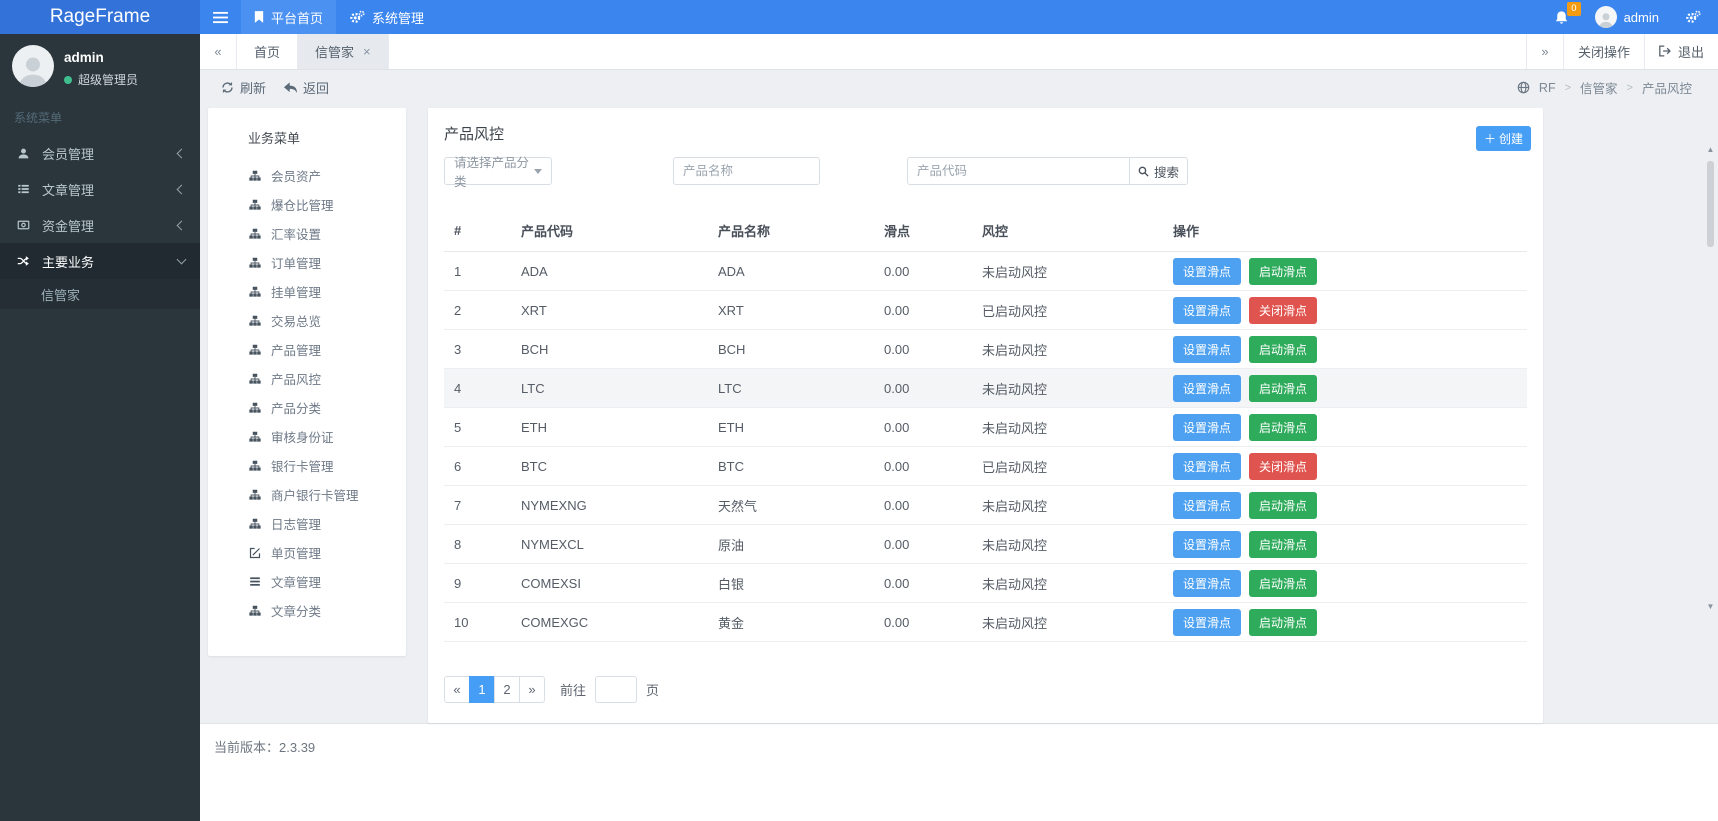  What do you see at coordinates (307, 204) in the screenshot?
I see `business-menu-item: 爆仓比管理` at bounding box center [307, 204].